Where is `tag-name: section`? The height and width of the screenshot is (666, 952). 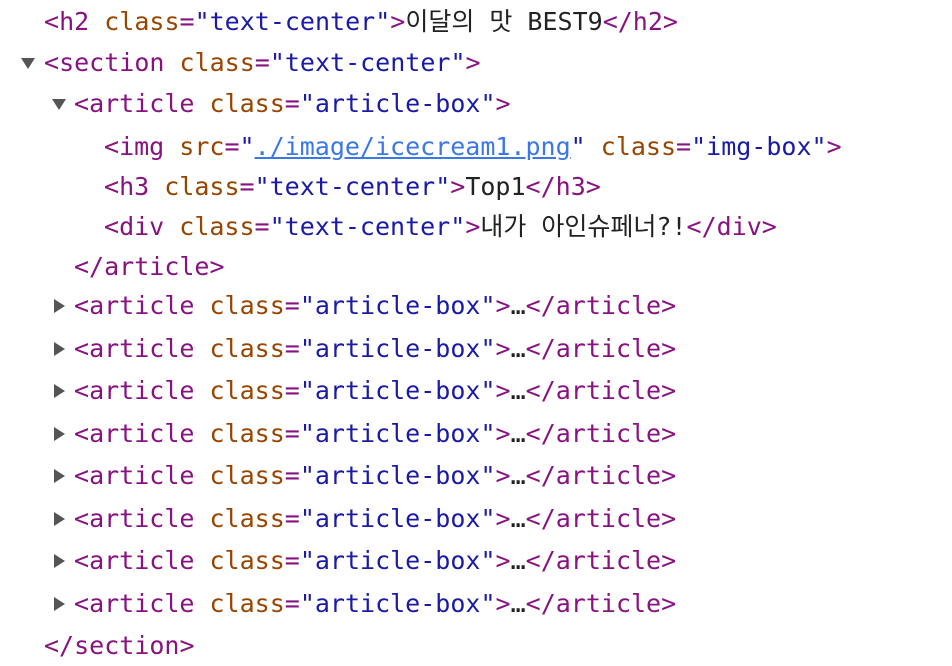
tag-name: section is located at coordinates (112, 62).